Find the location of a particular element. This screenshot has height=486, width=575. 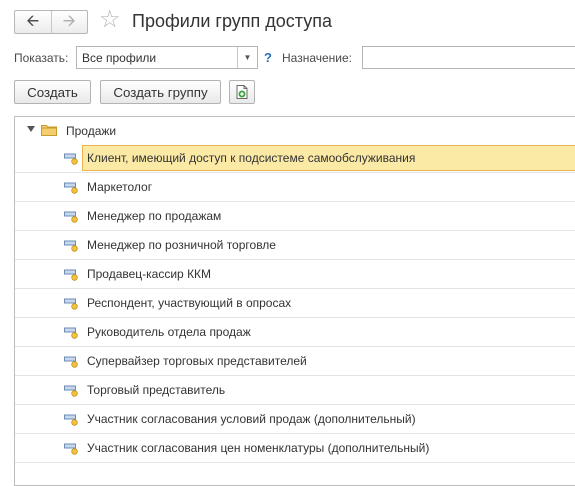

dropdown-arrow-icon: ▼ is located at coordinates (247, 57).